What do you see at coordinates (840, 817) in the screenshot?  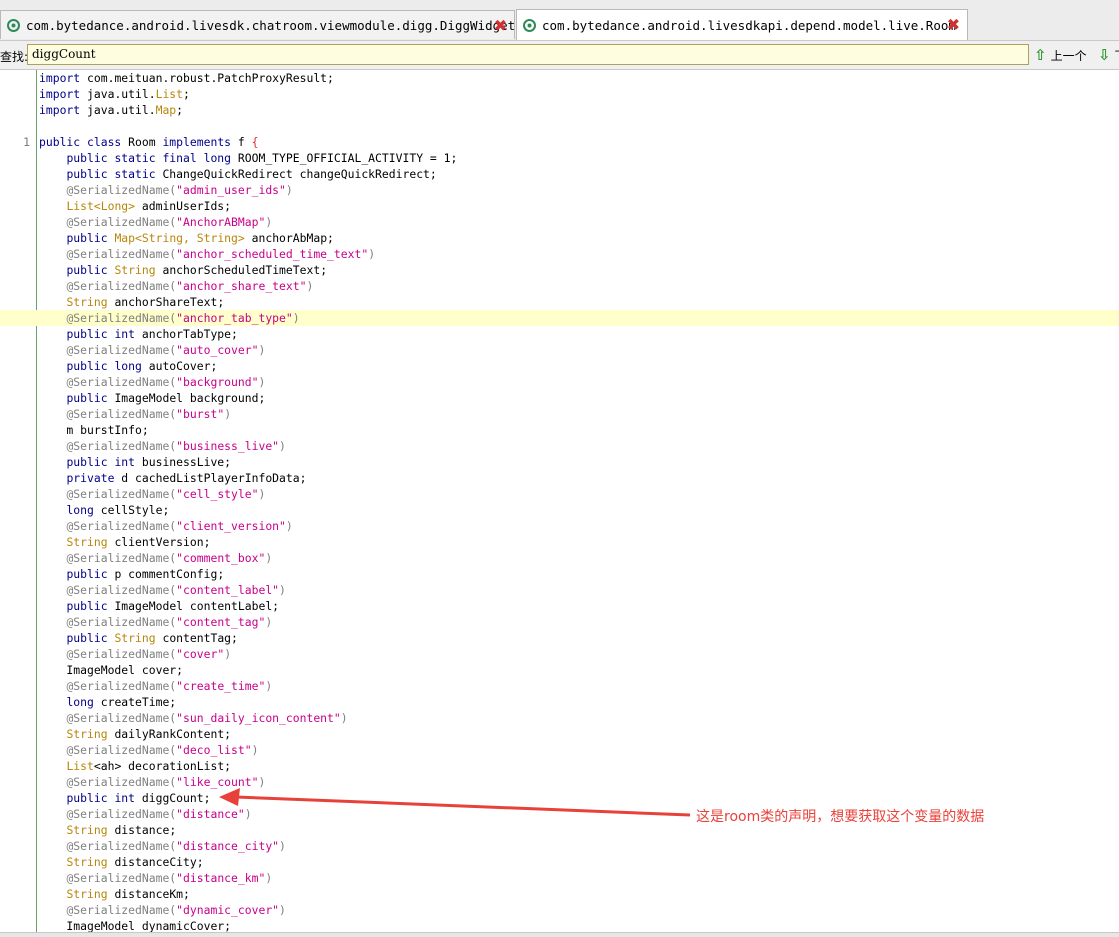 I see `annotation-note: 这是room类的声明，想要获取这个变量的数据` at bounding box center [840, 817].